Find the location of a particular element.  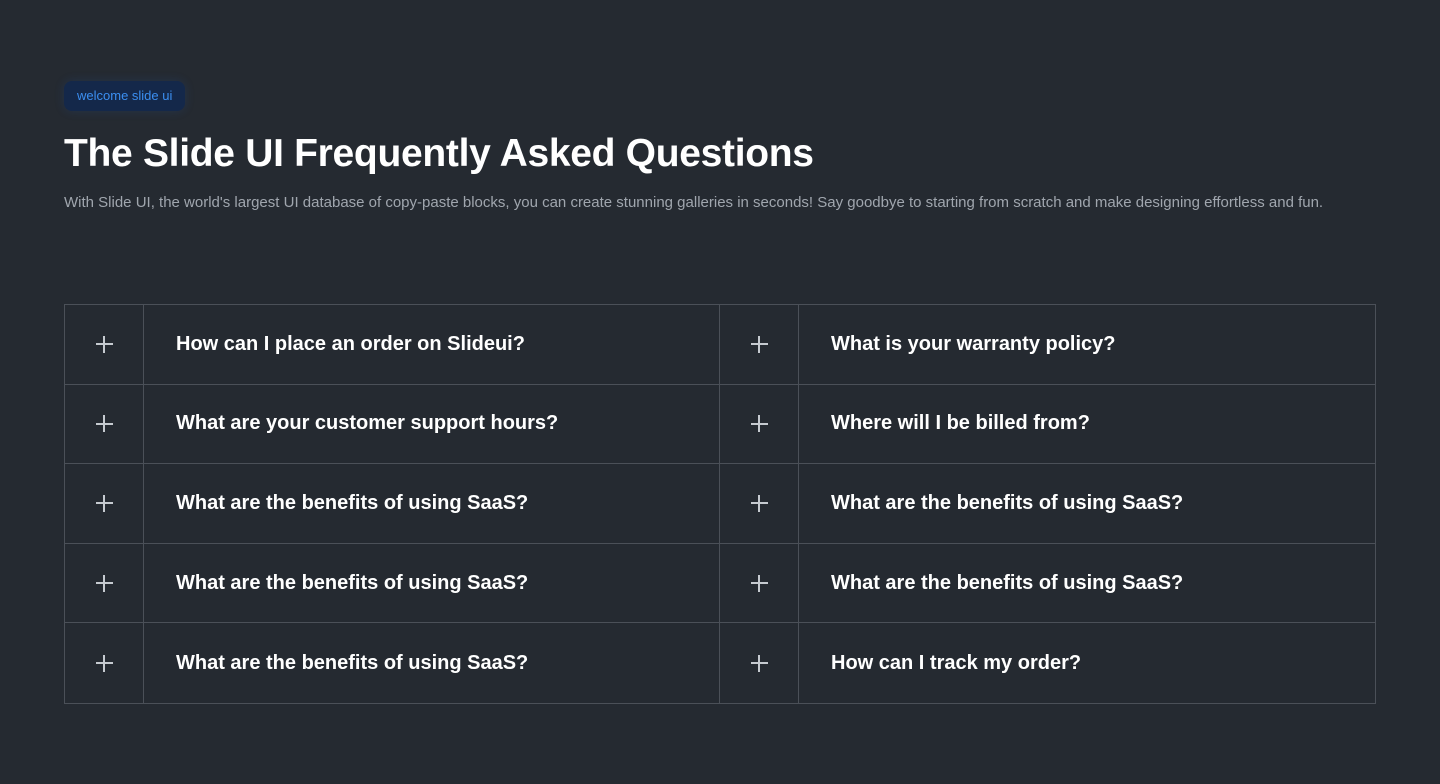

faq-question: How can I track my order? is located at coordinates (956, 662).